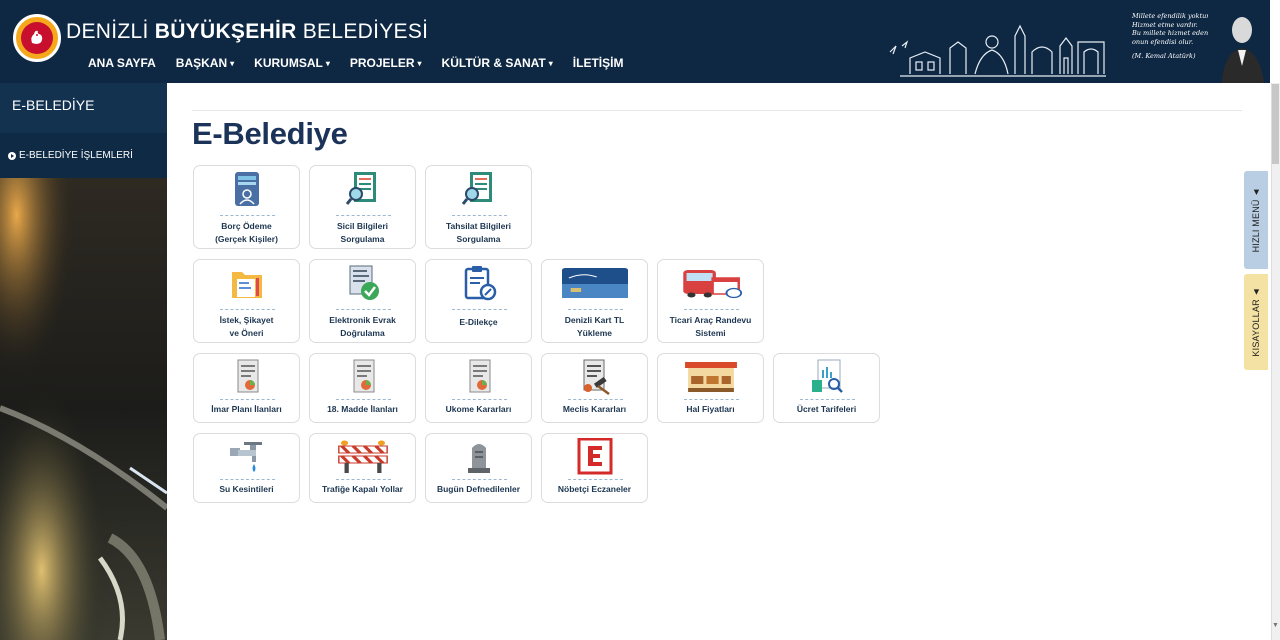 The width and height of the screenshot is (1280, 640). I want to click on nav-label: KÜLTÜR & SANAT, so click(493, 63).